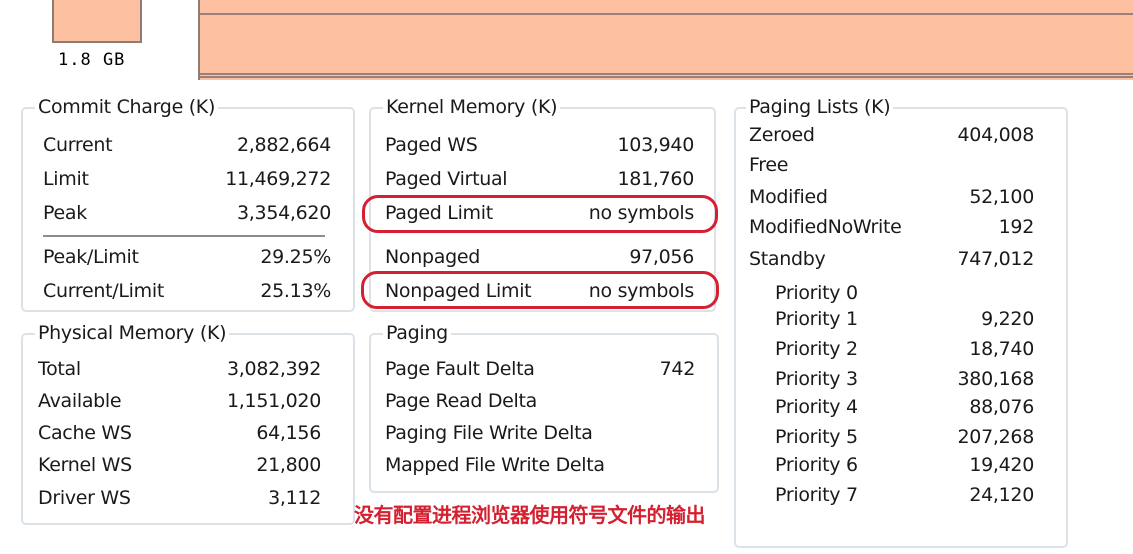 Image resolution: width=1133 pixels, height=554 pixels. I want to click on row-label: Page Read Delta, so click(461, 401).